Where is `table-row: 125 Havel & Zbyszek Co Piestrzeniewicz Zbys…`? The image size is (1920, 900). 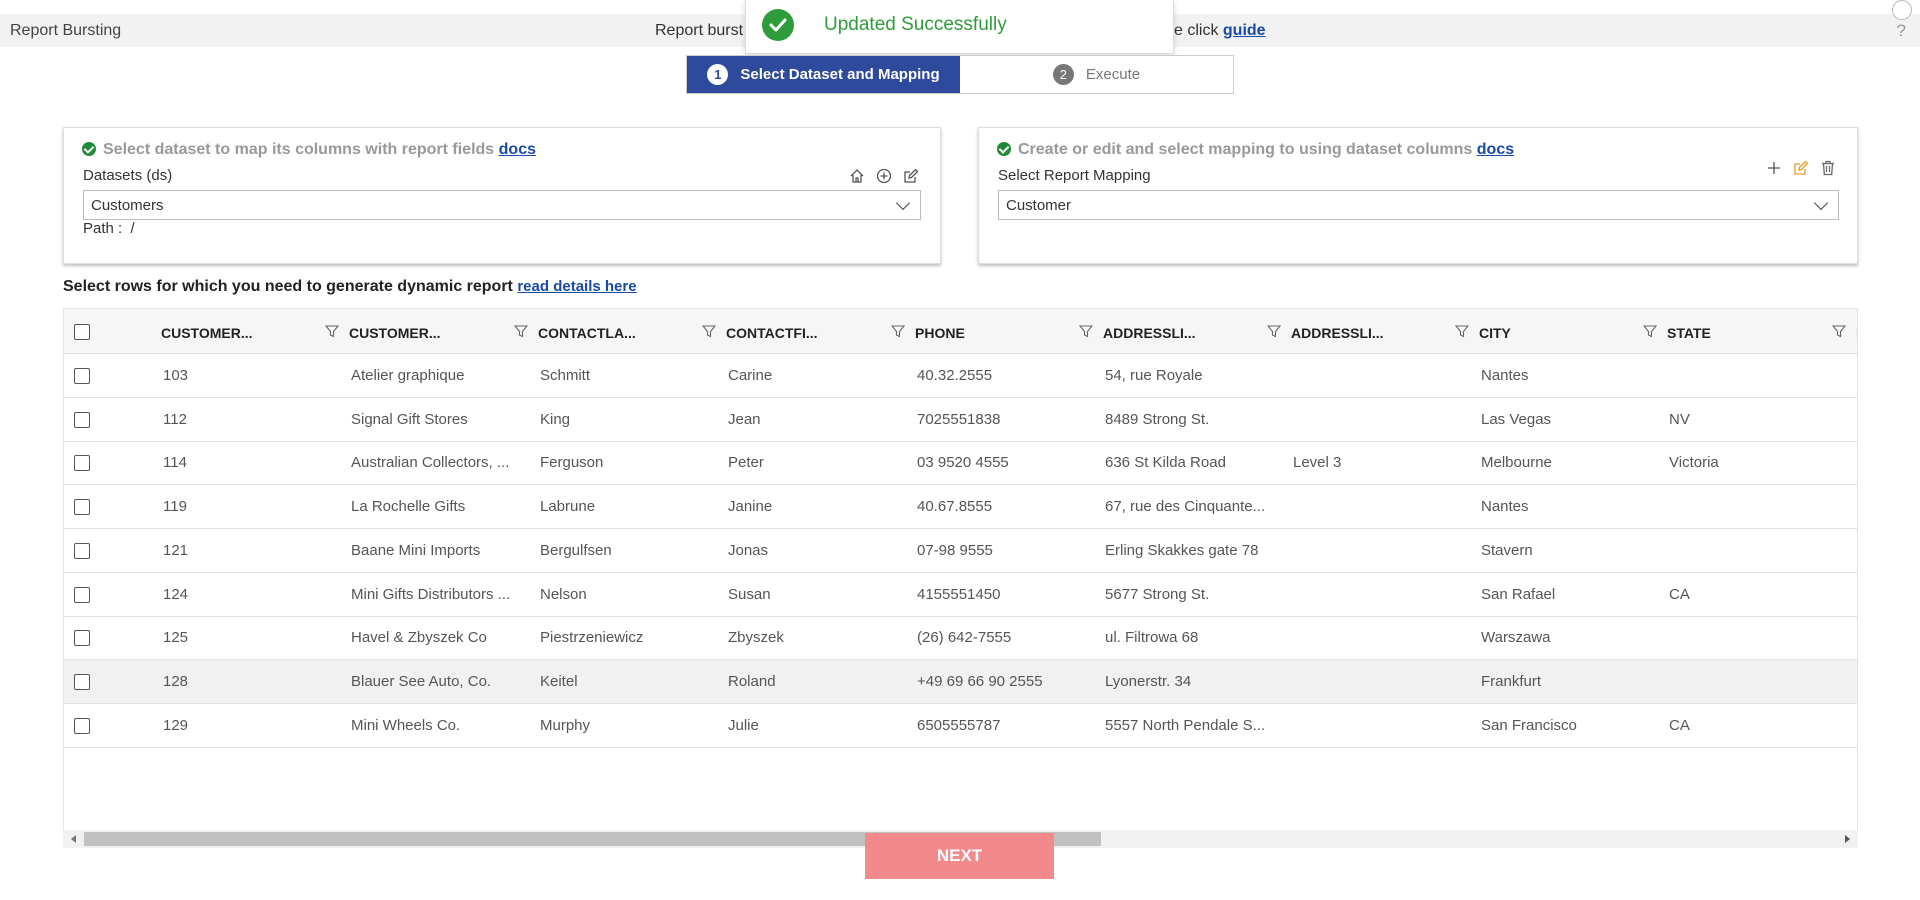
table-row: 125 Havel & Zbyszek Co Piestrzeniewicz Zbys… is located at coordinates (960, 638).